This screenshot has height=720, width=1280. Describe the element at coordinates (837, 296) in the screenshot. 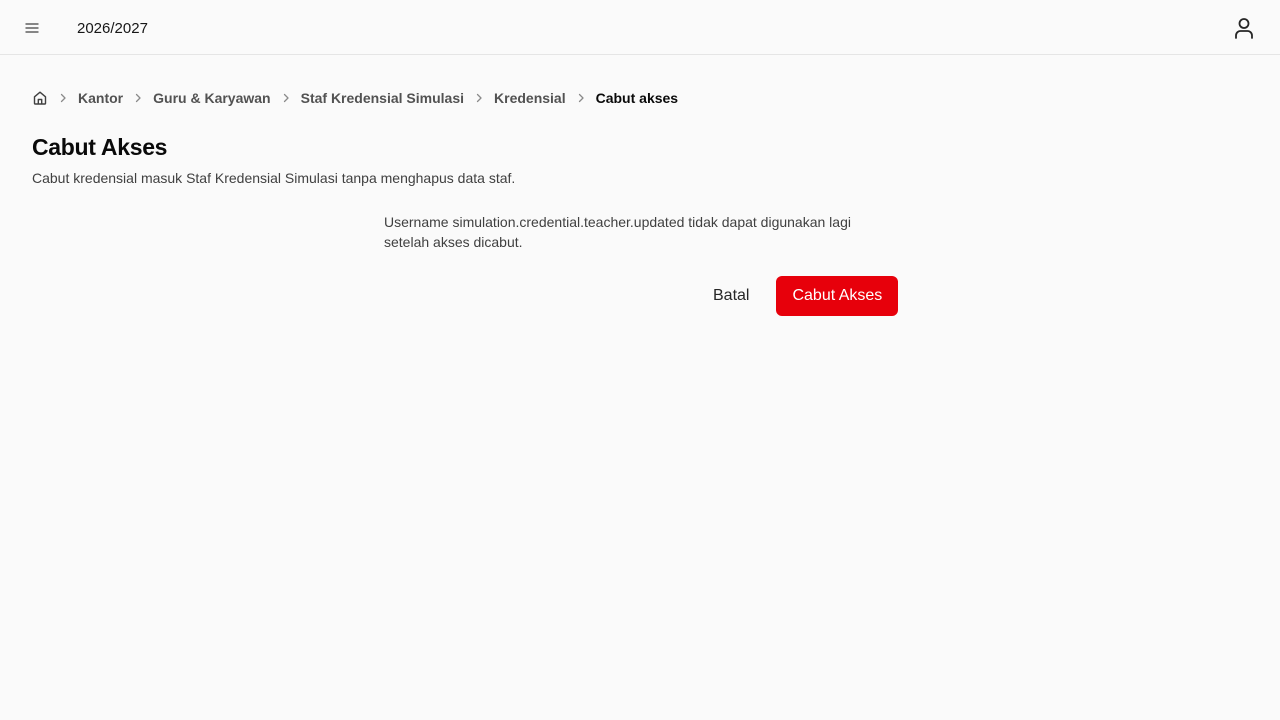

I see `revoke-access-button: Cabut Akses` at that location.